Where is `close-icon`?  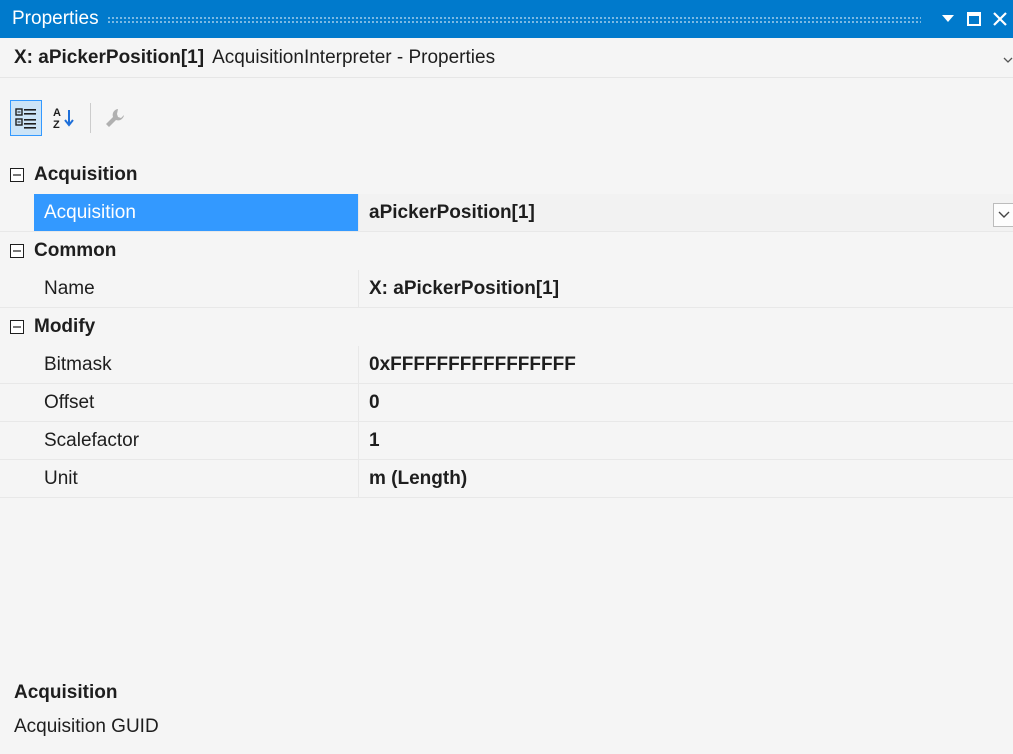
close-icon is located at coordinates (1000, 19).